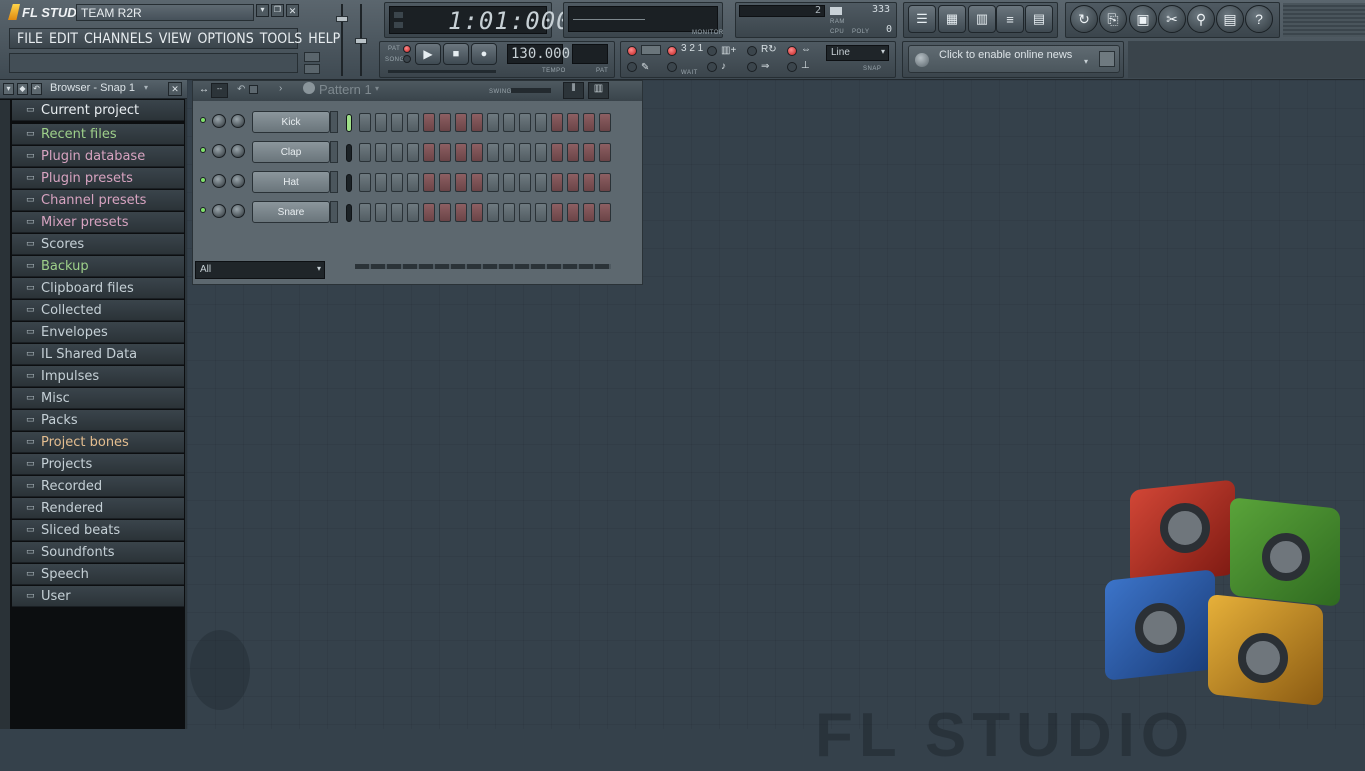  Describe the element at coordinates (398, 15) in the screenshot. I see `time-mode-icon` at that location.